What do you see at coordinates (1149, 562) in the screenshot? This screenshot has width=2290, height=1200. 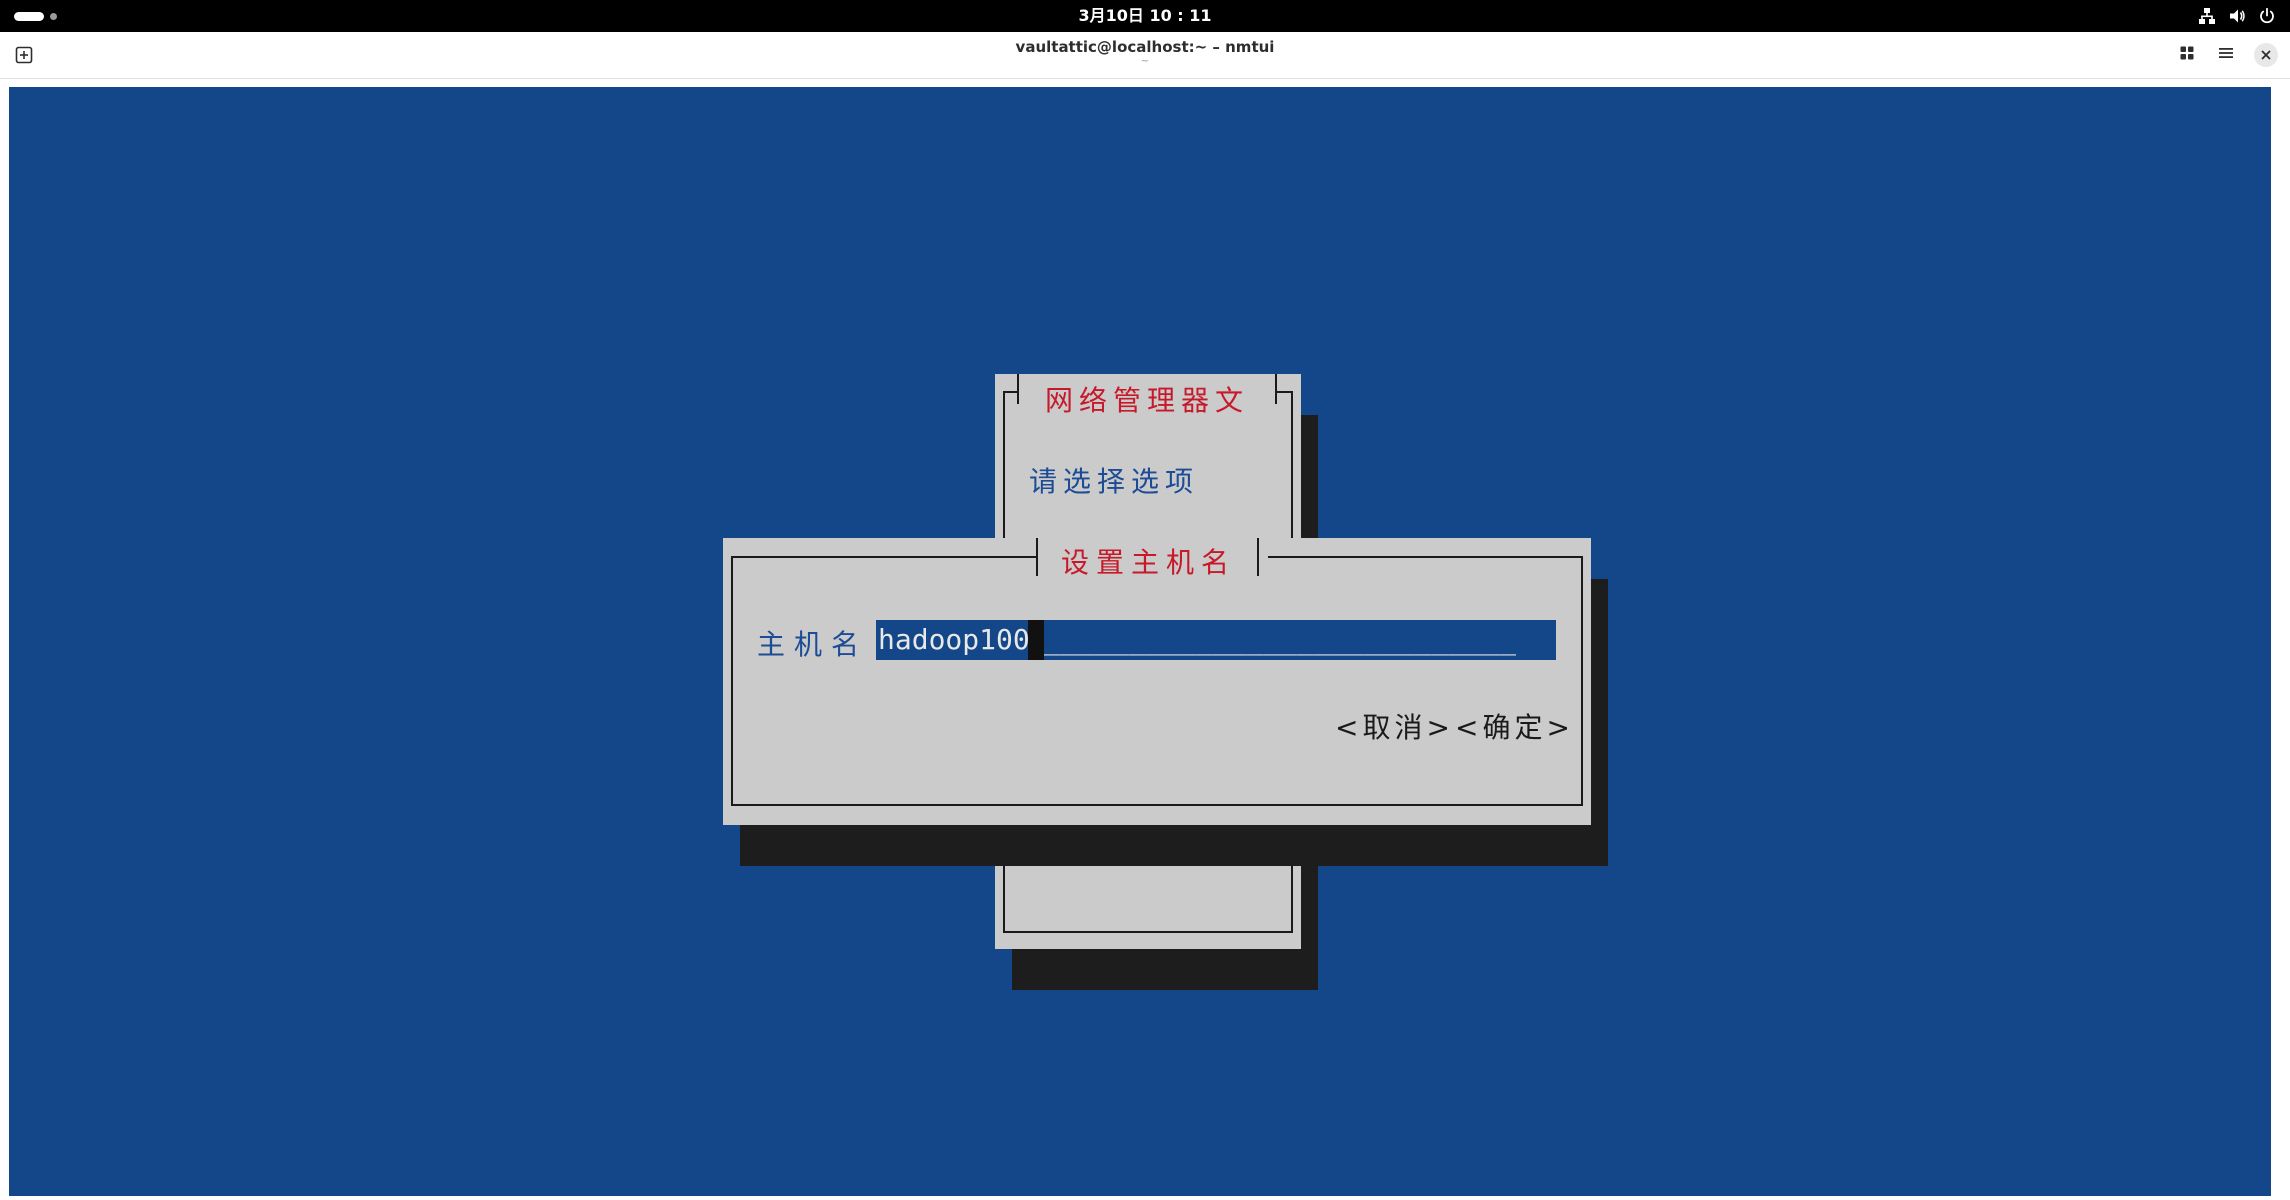 I see `hostname-dialog-title: 设置主机名` at bounding box center [1149, 562].